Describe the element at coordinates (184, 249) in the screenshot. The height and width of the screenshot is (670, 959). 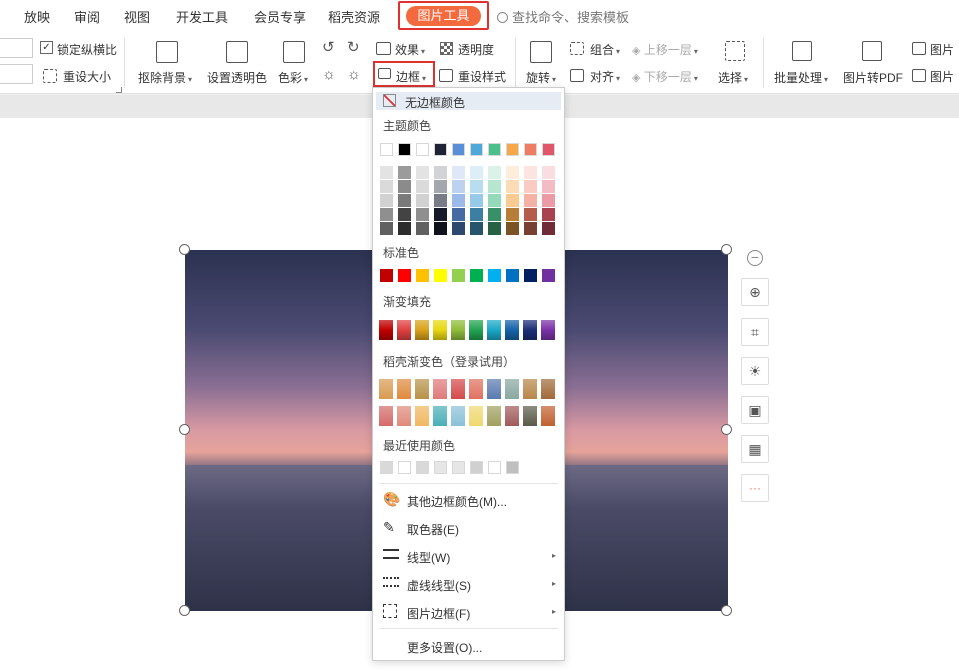
I see `resize-handle-tl` at that location.